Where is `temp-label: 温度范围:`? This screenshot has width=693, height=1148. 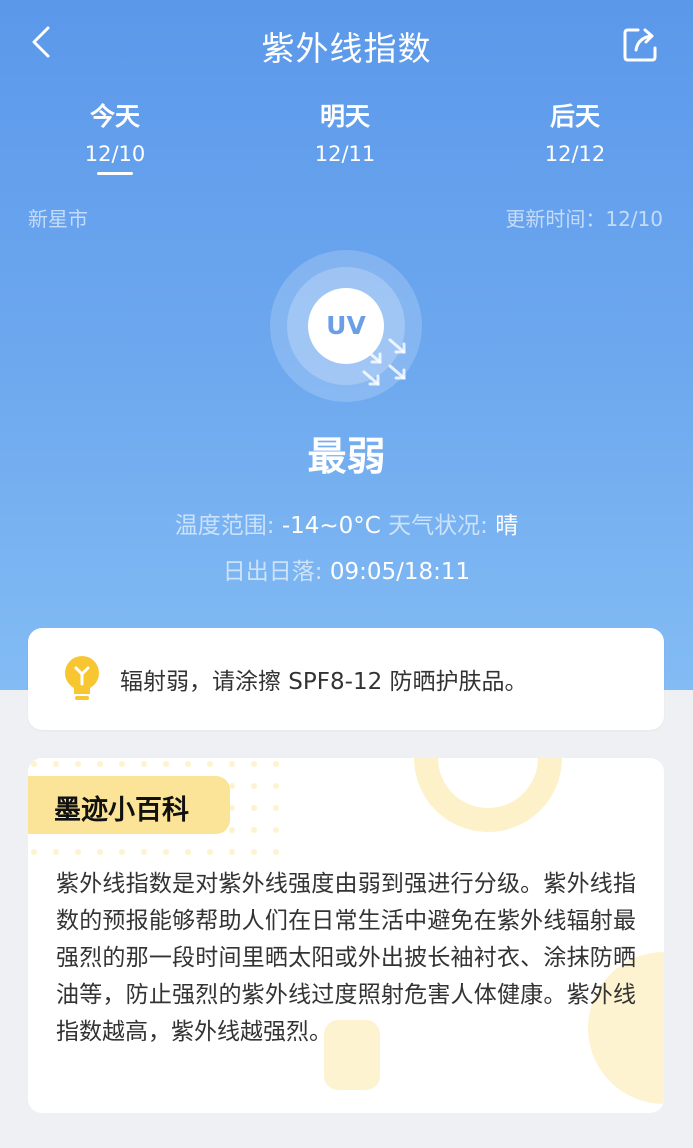 temp-label: 温度范围: is located at coordinates (228, 526).